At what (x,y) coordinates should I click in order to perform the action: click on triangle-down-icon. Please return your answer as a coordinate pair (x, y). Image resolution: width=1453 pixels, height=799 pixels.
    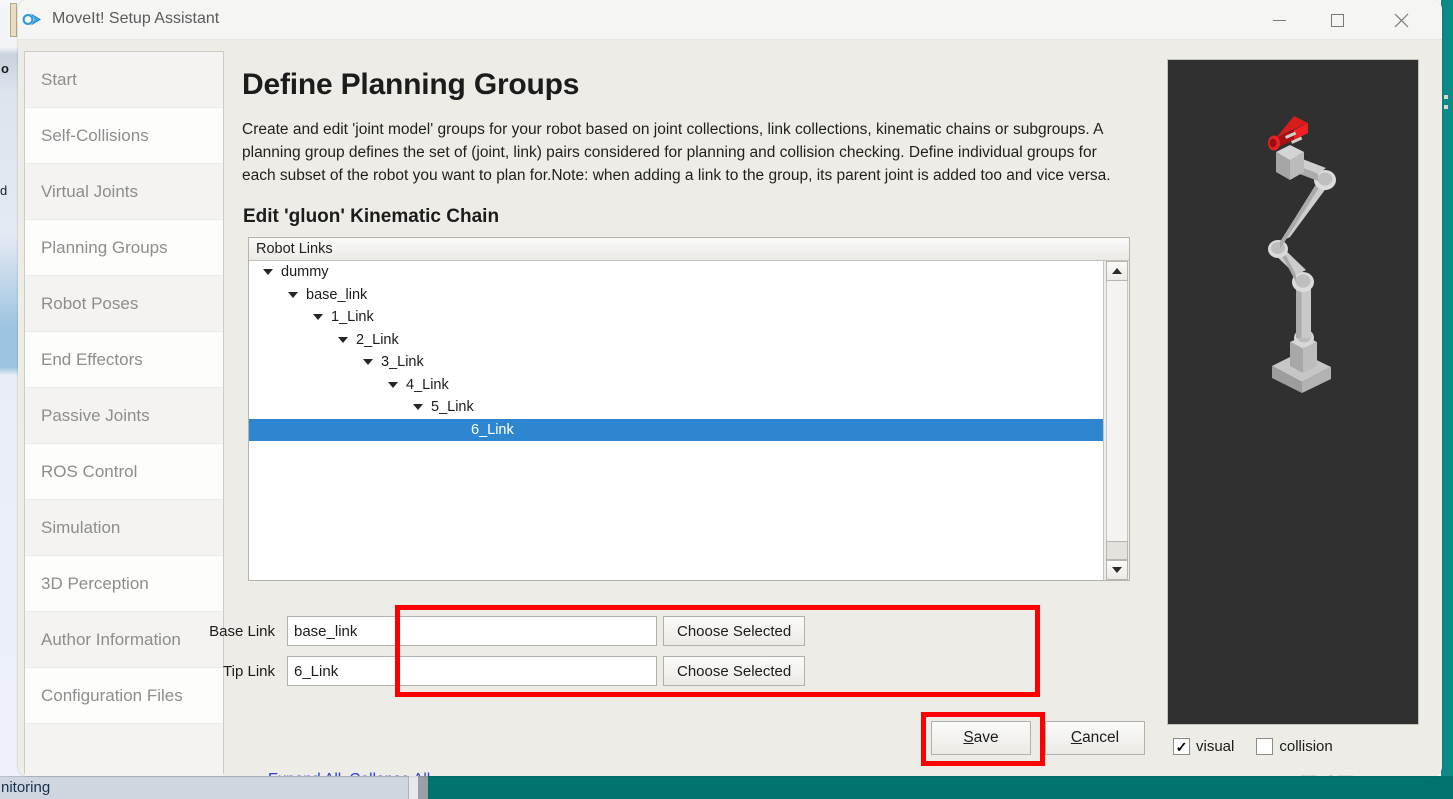
    Looking at the image, I should click on (1117, 570).